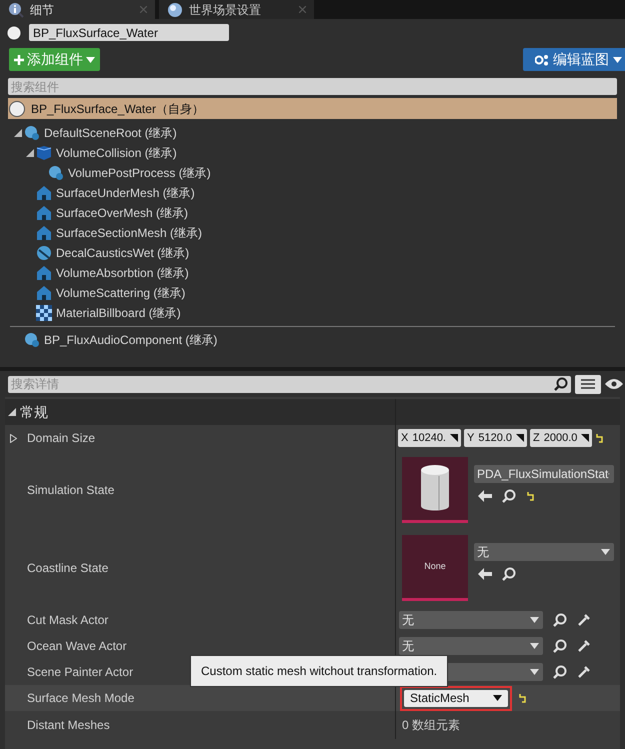  What do you see at coordinates (542, 60) in the screenshot?
I see `gears-icon` at bounding box center [542, 60].